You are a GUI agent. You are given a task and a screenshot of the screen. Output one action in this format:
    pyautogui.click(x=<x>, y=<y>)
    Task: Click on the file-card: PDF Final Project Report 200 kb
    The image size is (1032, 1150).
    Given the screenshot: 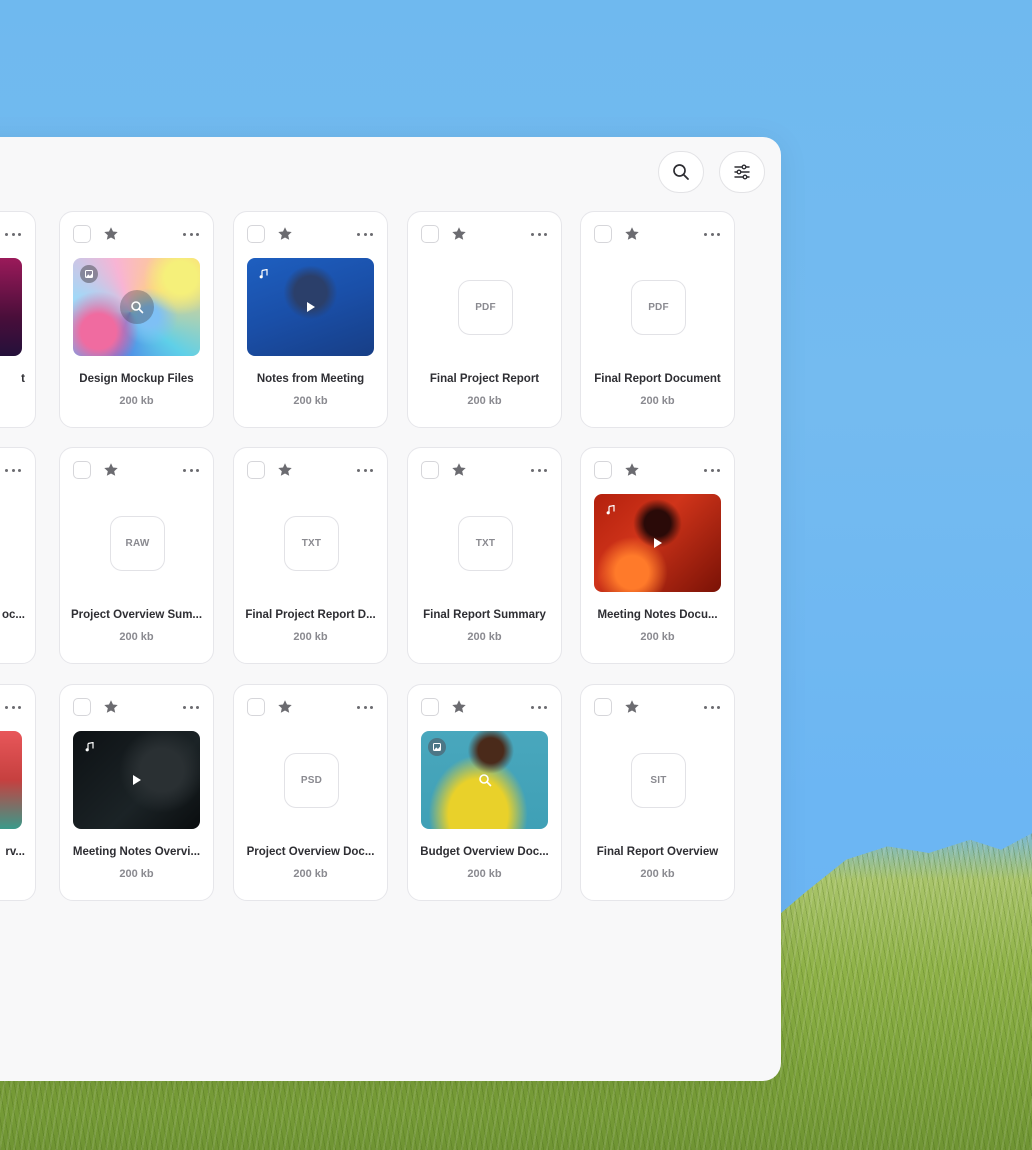 What is the action you would take?
    pyautogui.click(x=484, y=319)
    